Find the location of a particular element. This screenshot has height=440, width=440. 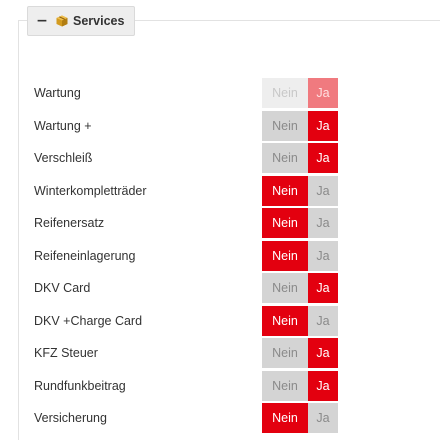

toggle-wartung-plus: Nein Ja is located at coordinates (300, 125).